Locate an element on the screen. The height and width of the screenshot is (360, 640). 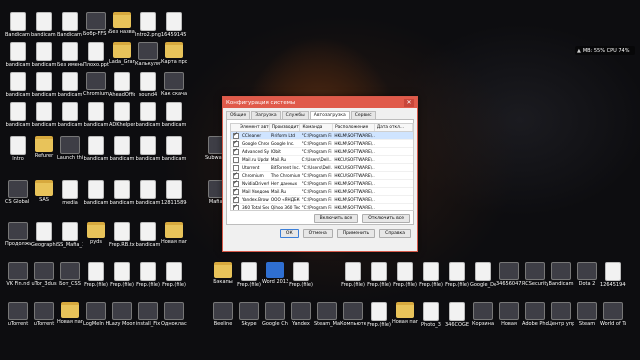
desktop-icon: Frep.RB.txt is located at coordinates (122, 235).